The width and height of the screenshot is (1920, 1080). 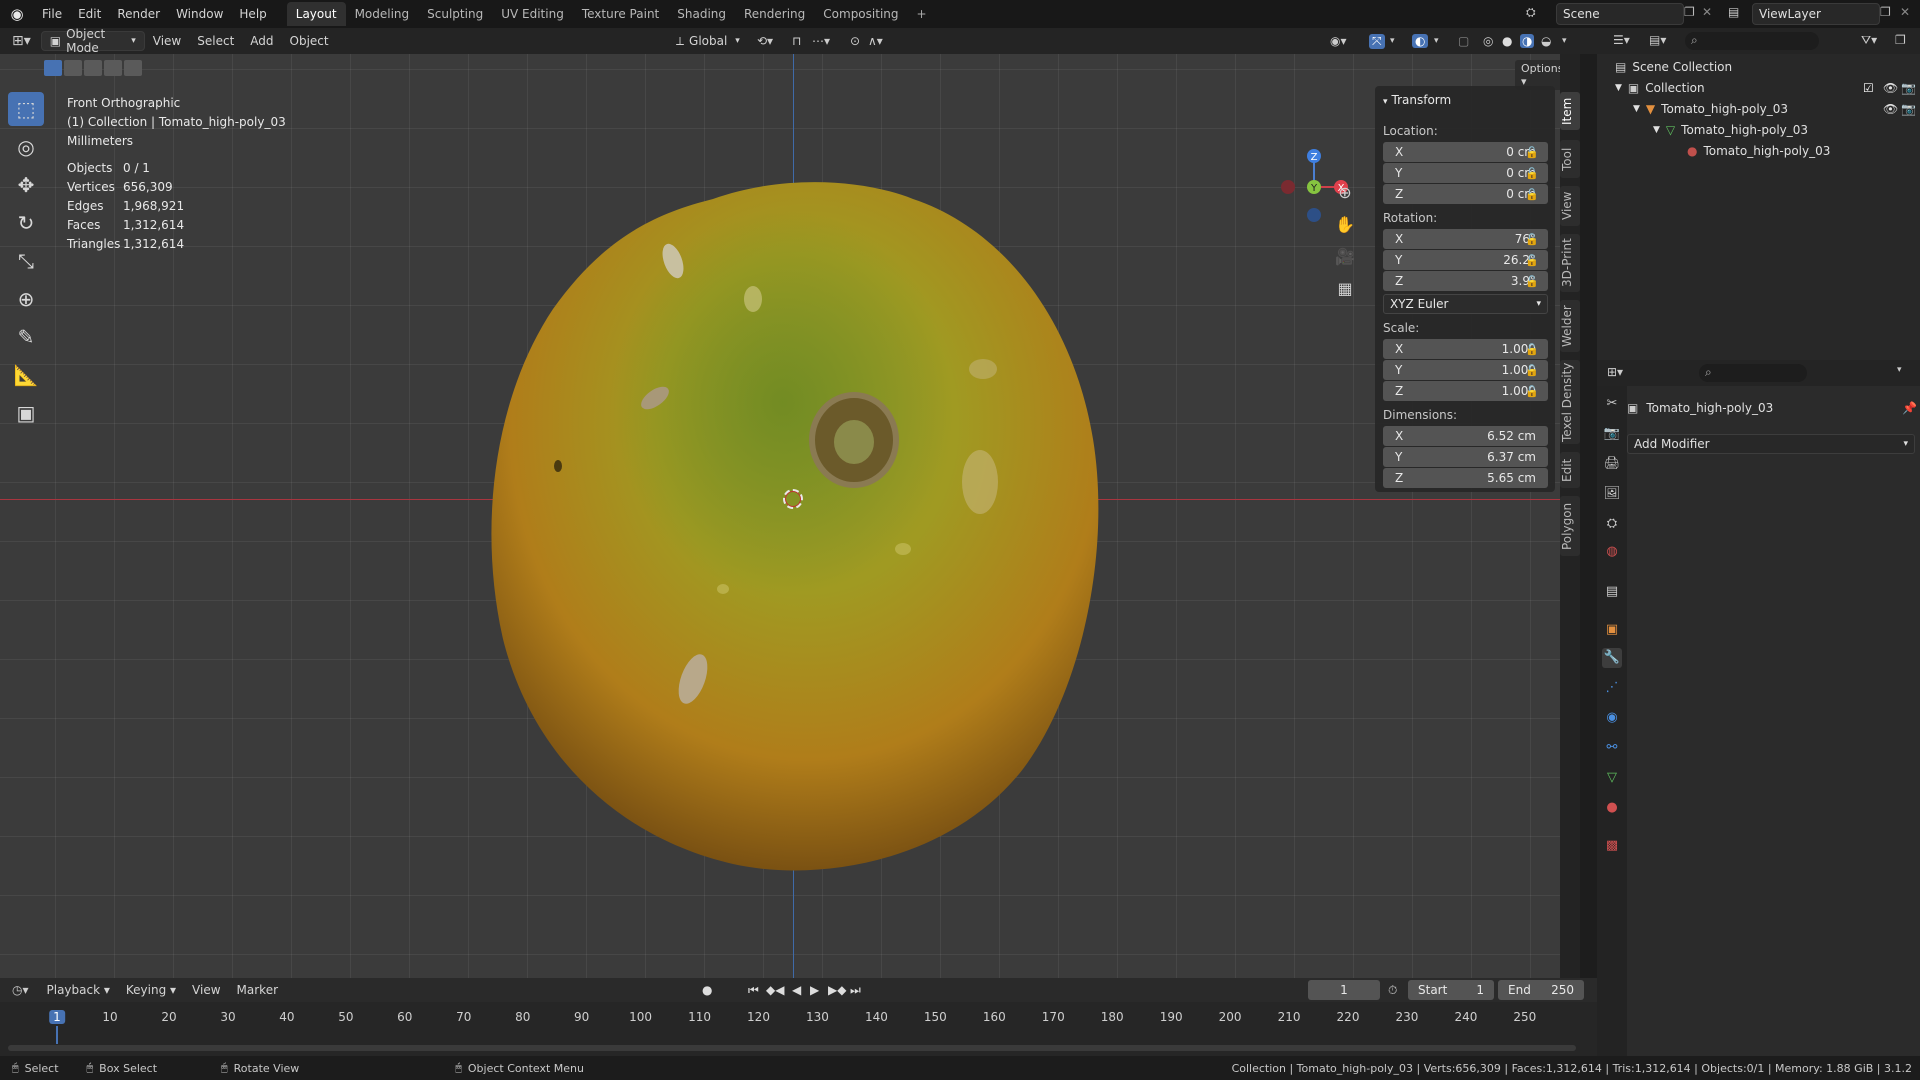 What do you see at coordinates (89, 14) in the screenshot?
I see `menu-edit: Edit` at bounding box center [89, 14].